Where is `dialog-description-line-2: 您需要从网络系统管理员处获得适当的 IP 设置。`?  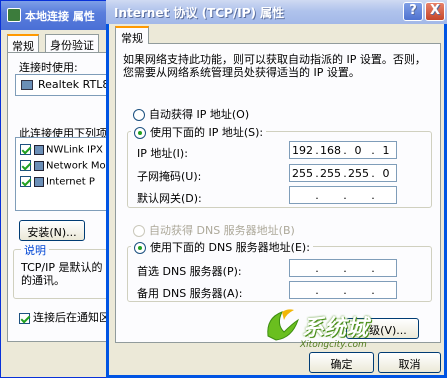 dialog-description-line-2: 您需要从网络系统管理员处获得适当的 IP 设置。 is located at coordinates (241, 72).